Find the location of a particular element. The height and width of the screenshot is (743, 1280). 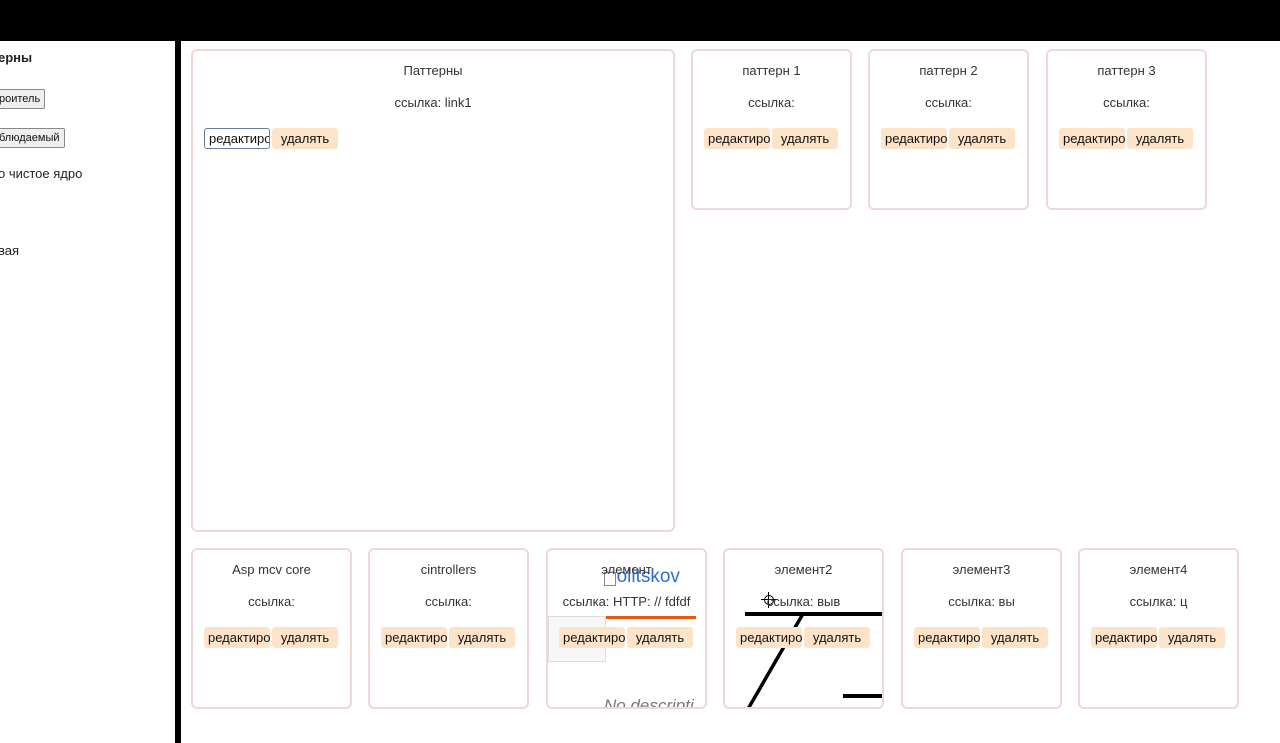

top-bar is located at coordinates (640, 20).